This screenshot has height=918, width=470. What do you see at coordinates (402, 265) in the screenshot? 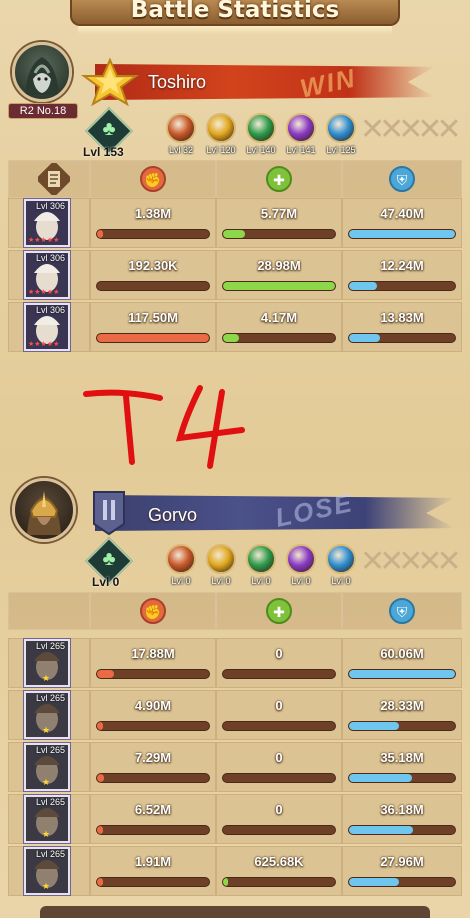
I see `defense-value: 12.24M` at bounding box center [402, 265].